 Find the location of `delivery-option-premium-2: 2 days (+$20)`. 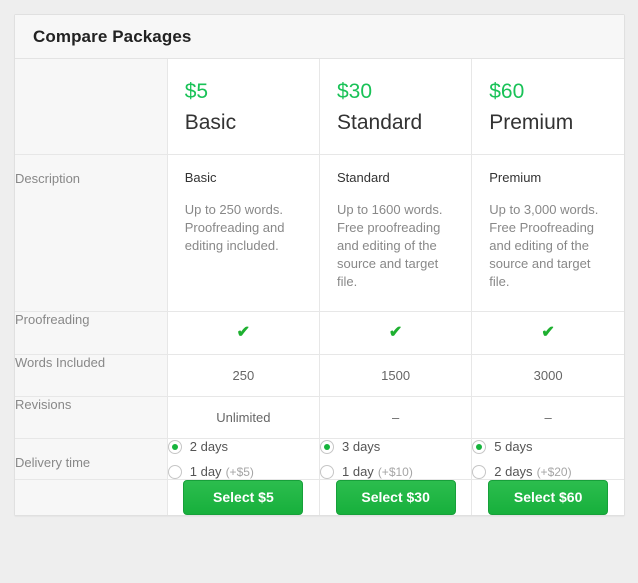

delivery-option-premium-2: 2 days (+$20) is located at coordinates (548, 471).